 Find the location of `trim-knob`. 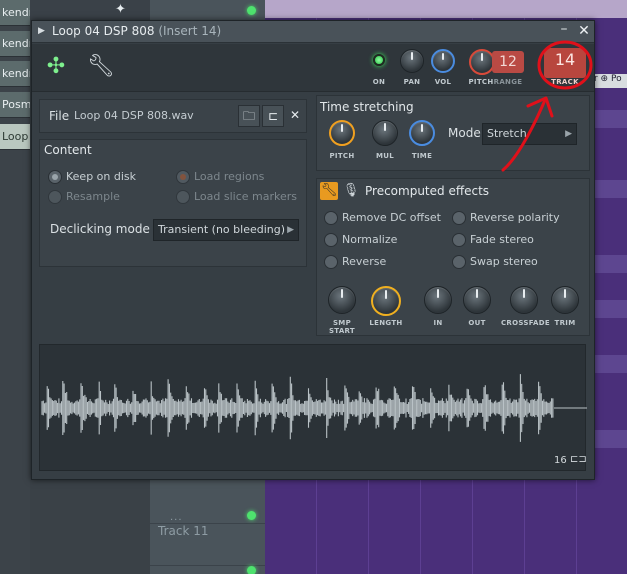

trim-knob is located at coordinates (565, 300).